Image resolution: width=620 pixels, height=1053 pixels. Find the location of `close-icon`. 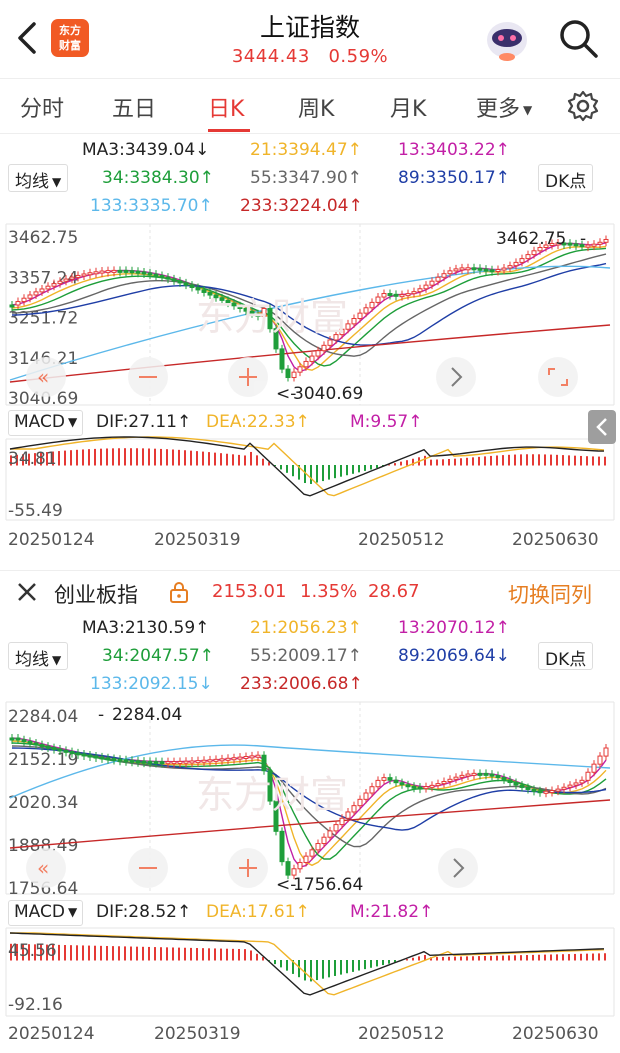

close-icon is located at coordinates (27, 592).